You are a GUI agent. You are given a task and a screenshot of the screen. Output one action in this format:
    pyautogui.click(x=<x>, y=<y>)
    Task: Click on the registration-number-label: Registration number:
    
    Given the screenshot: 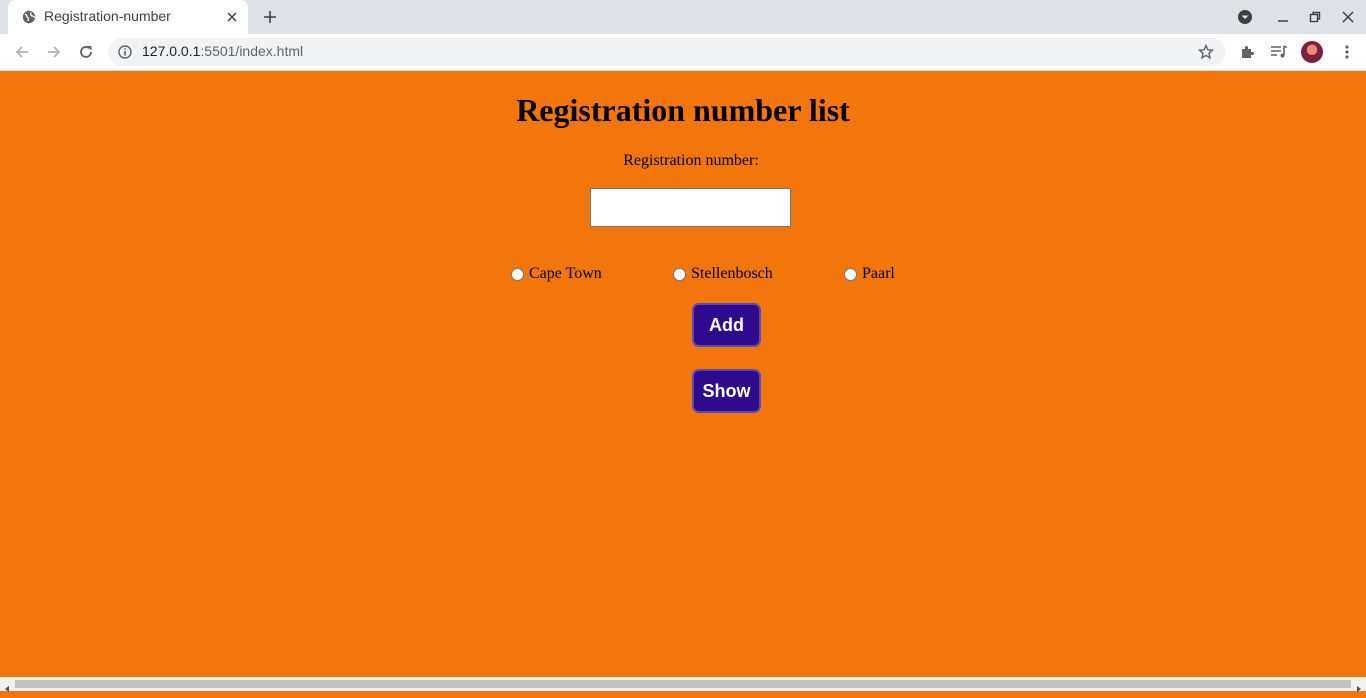 What is the action you would take?
    pyautogui.click(x=691, y=160)
    